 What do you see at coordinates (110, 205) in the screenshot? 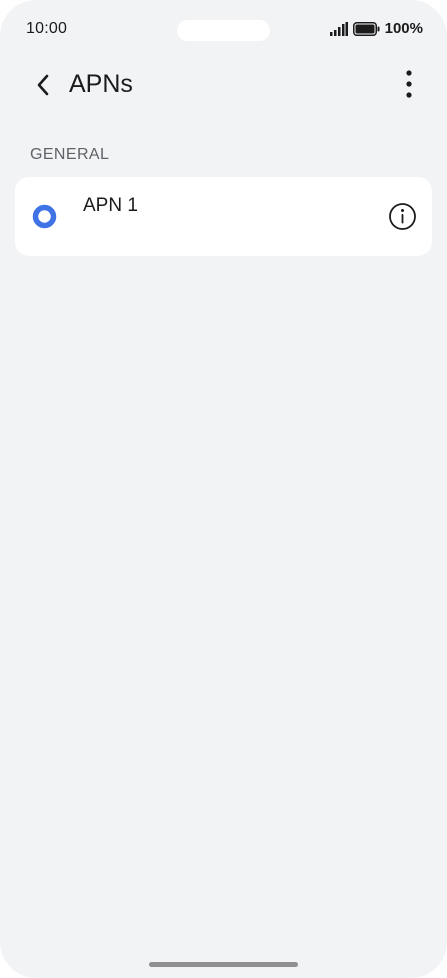
I see `apn-name: APN 1` at bounding box center [110, 205].